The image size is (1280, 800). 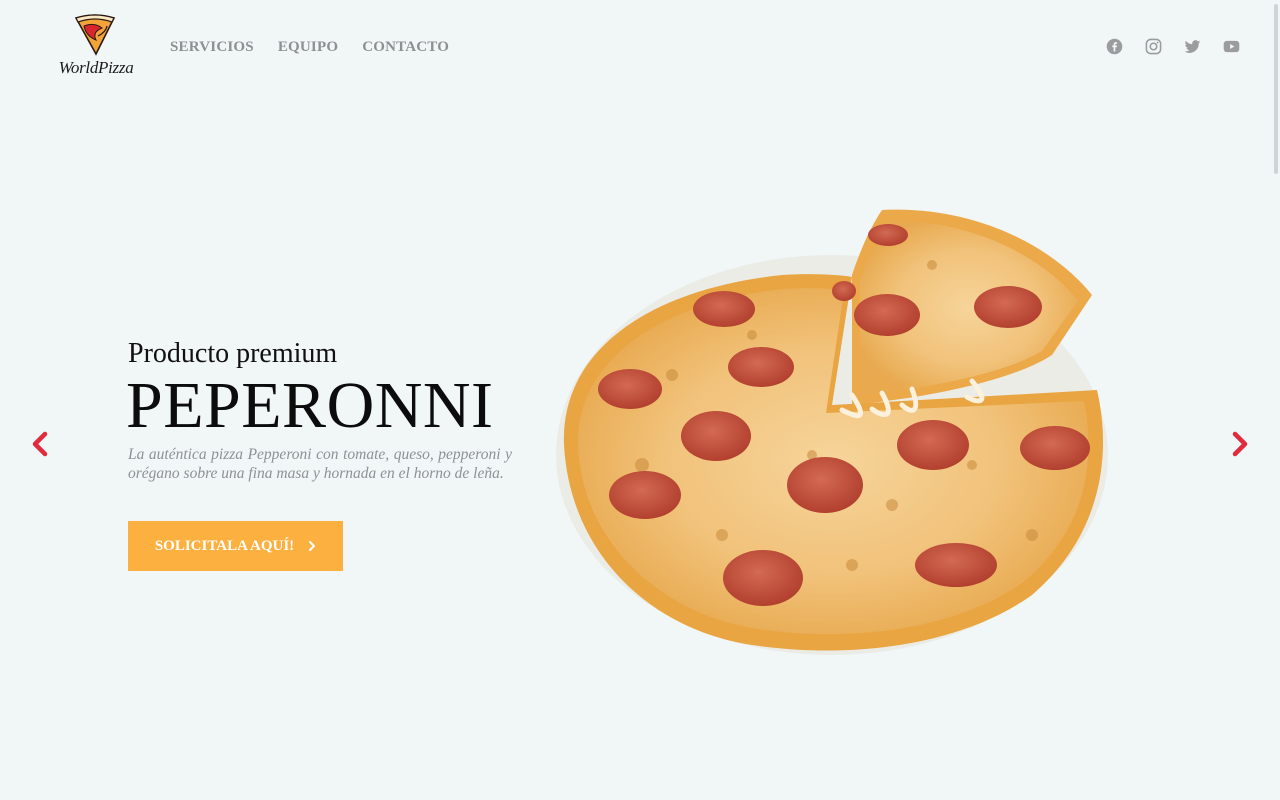 What do you see at coordinates (96, 67) in the screenshot?
I see `logo-text: WorldPizza` at bounding box center [96, 67].